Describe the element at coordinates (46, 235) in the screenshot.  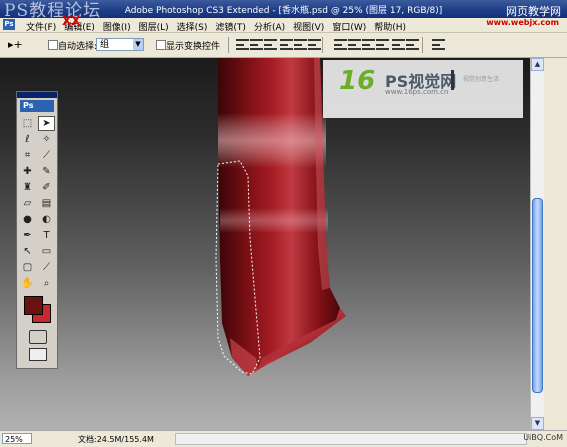
I see `type-icon: T` at that location.